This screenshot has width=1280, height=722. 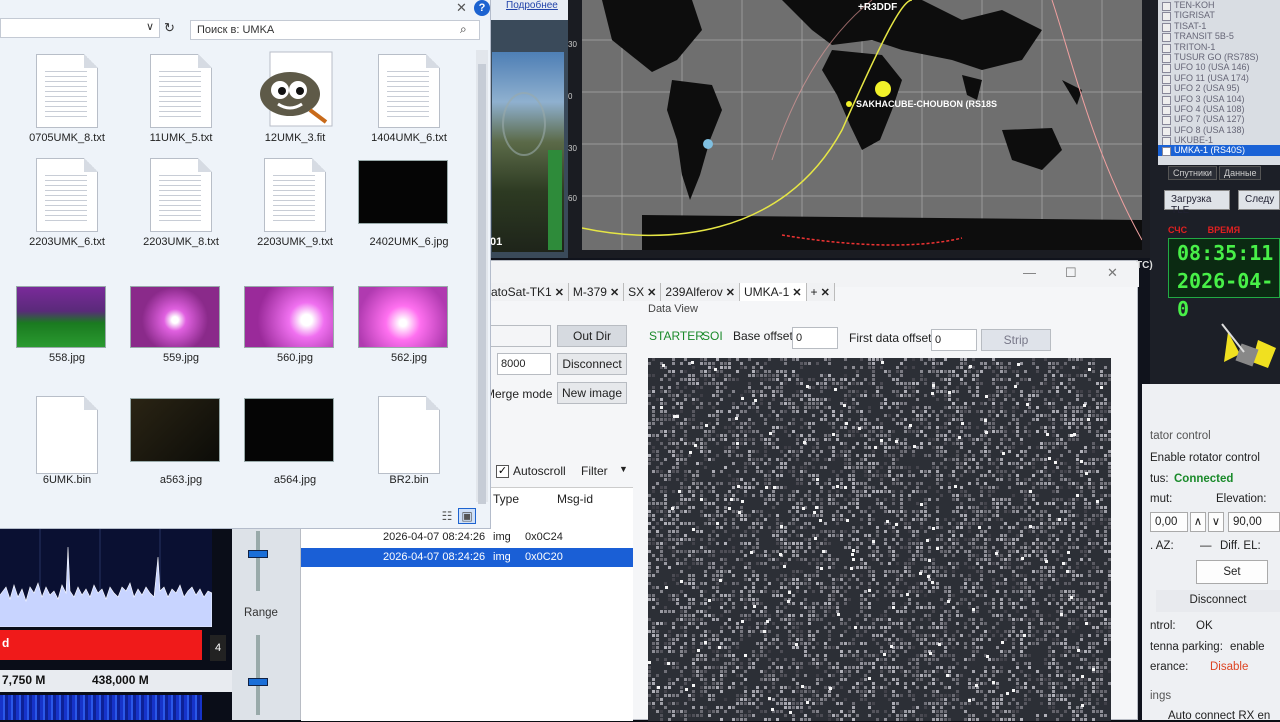 I want to click on refresh-icon: ↻, so click(x=169, y=28).